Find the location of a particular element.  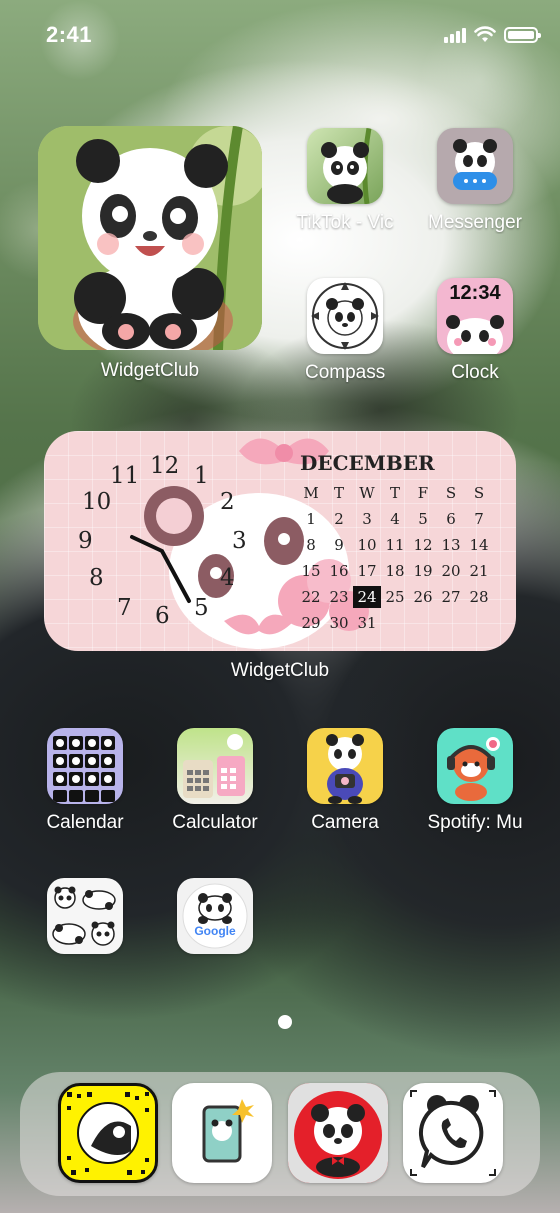

compass-label: Compass is located at coordinates (345, 372).